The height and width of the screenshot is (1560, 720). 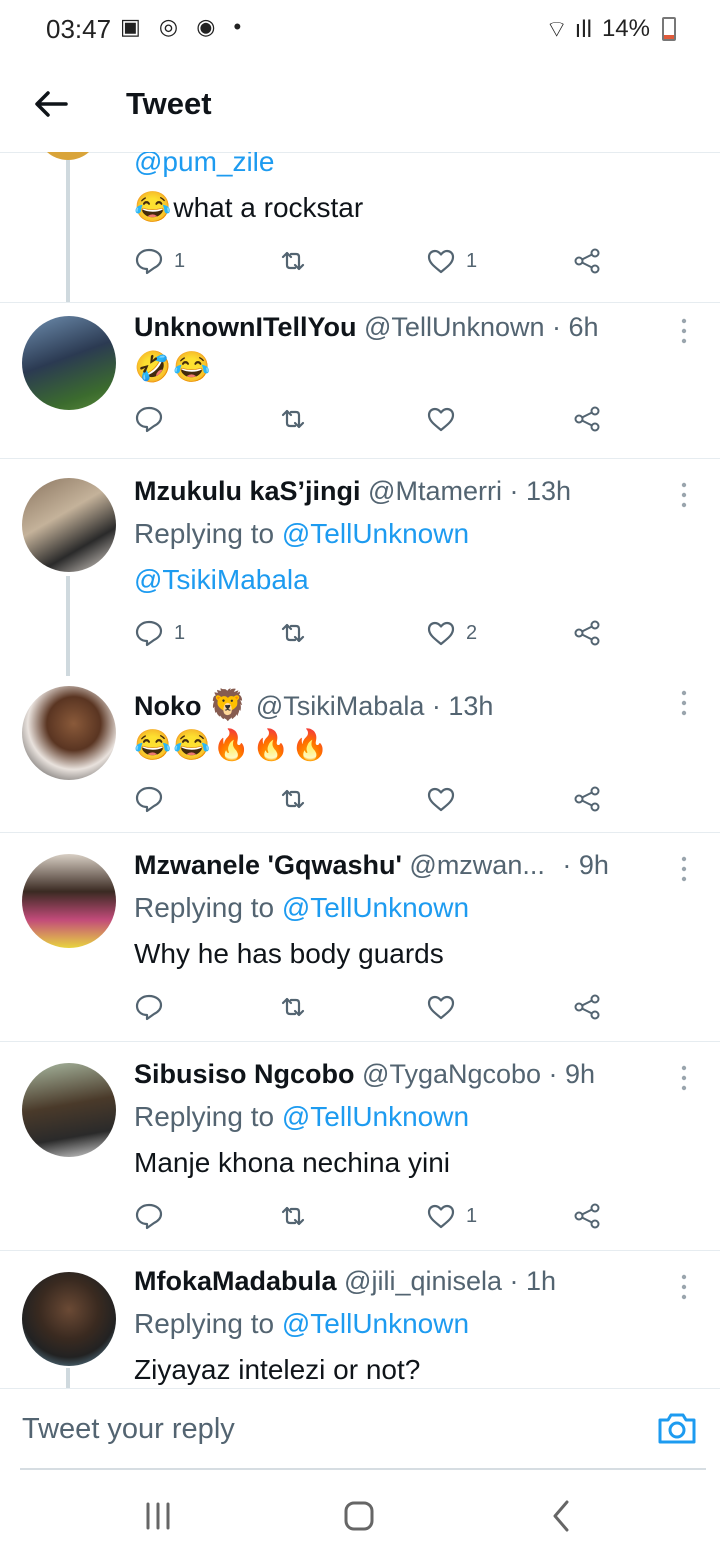 What do you see at coordinates (562, 1516) in the screenshot?
I see `back-nav-icon` at bounding box center [562, 1516].